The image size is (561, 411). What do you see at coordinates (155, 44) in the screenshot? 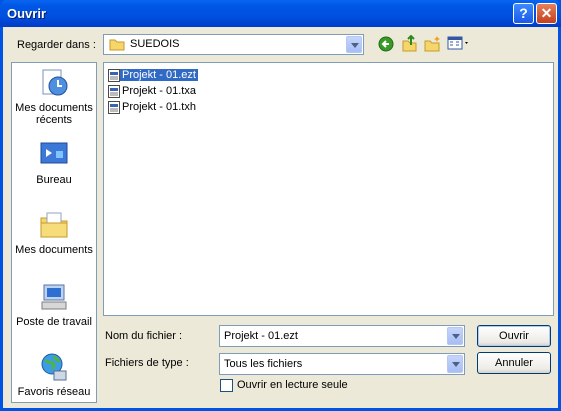
I see `look-in-value: SUEDOIS` at bounding box center [155, 44].